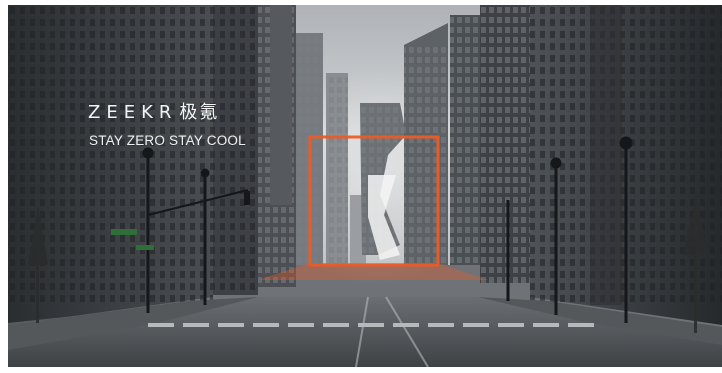 The height and width of the screenshot is (373, 722). Describe the element at coordinates (133, 112) in the screenshot. I see `brand-latin: ZEEKR` at that location.